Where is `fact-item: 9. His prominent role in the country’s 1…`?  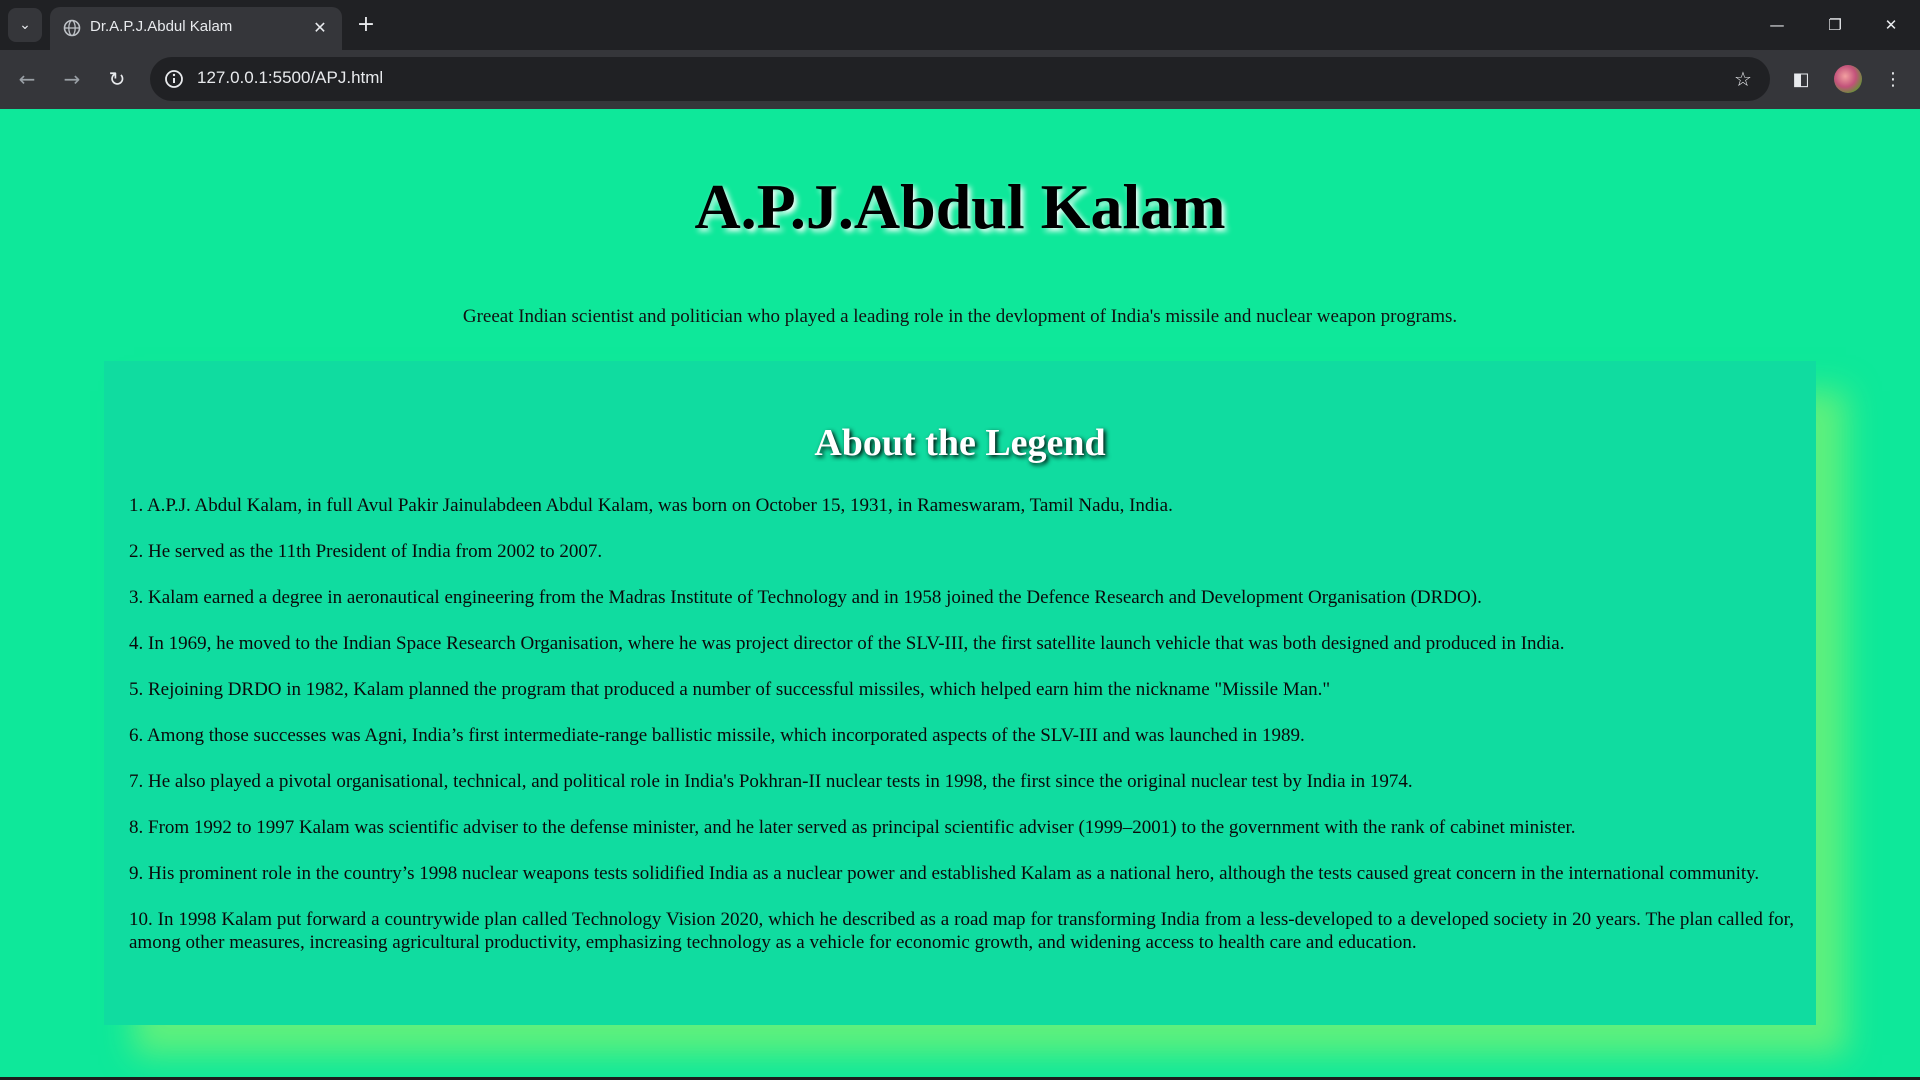 fact-item: 9. His prominent role in the country’s 1… is located at coordinates (944, 873).